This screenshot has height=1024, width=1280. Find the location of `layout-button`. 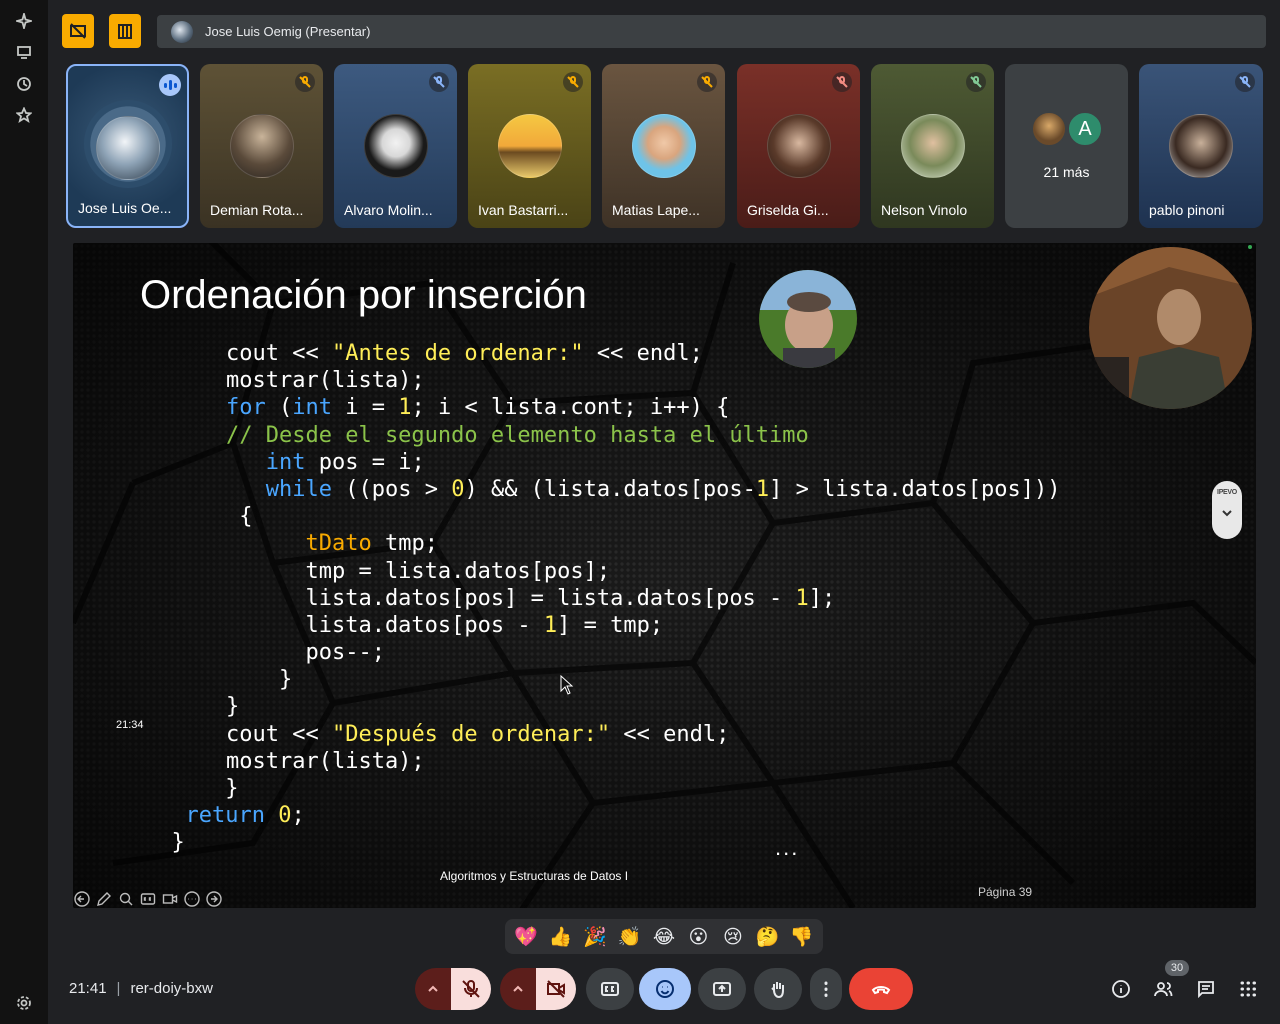

layout-button is located at coordinates (125, 31).